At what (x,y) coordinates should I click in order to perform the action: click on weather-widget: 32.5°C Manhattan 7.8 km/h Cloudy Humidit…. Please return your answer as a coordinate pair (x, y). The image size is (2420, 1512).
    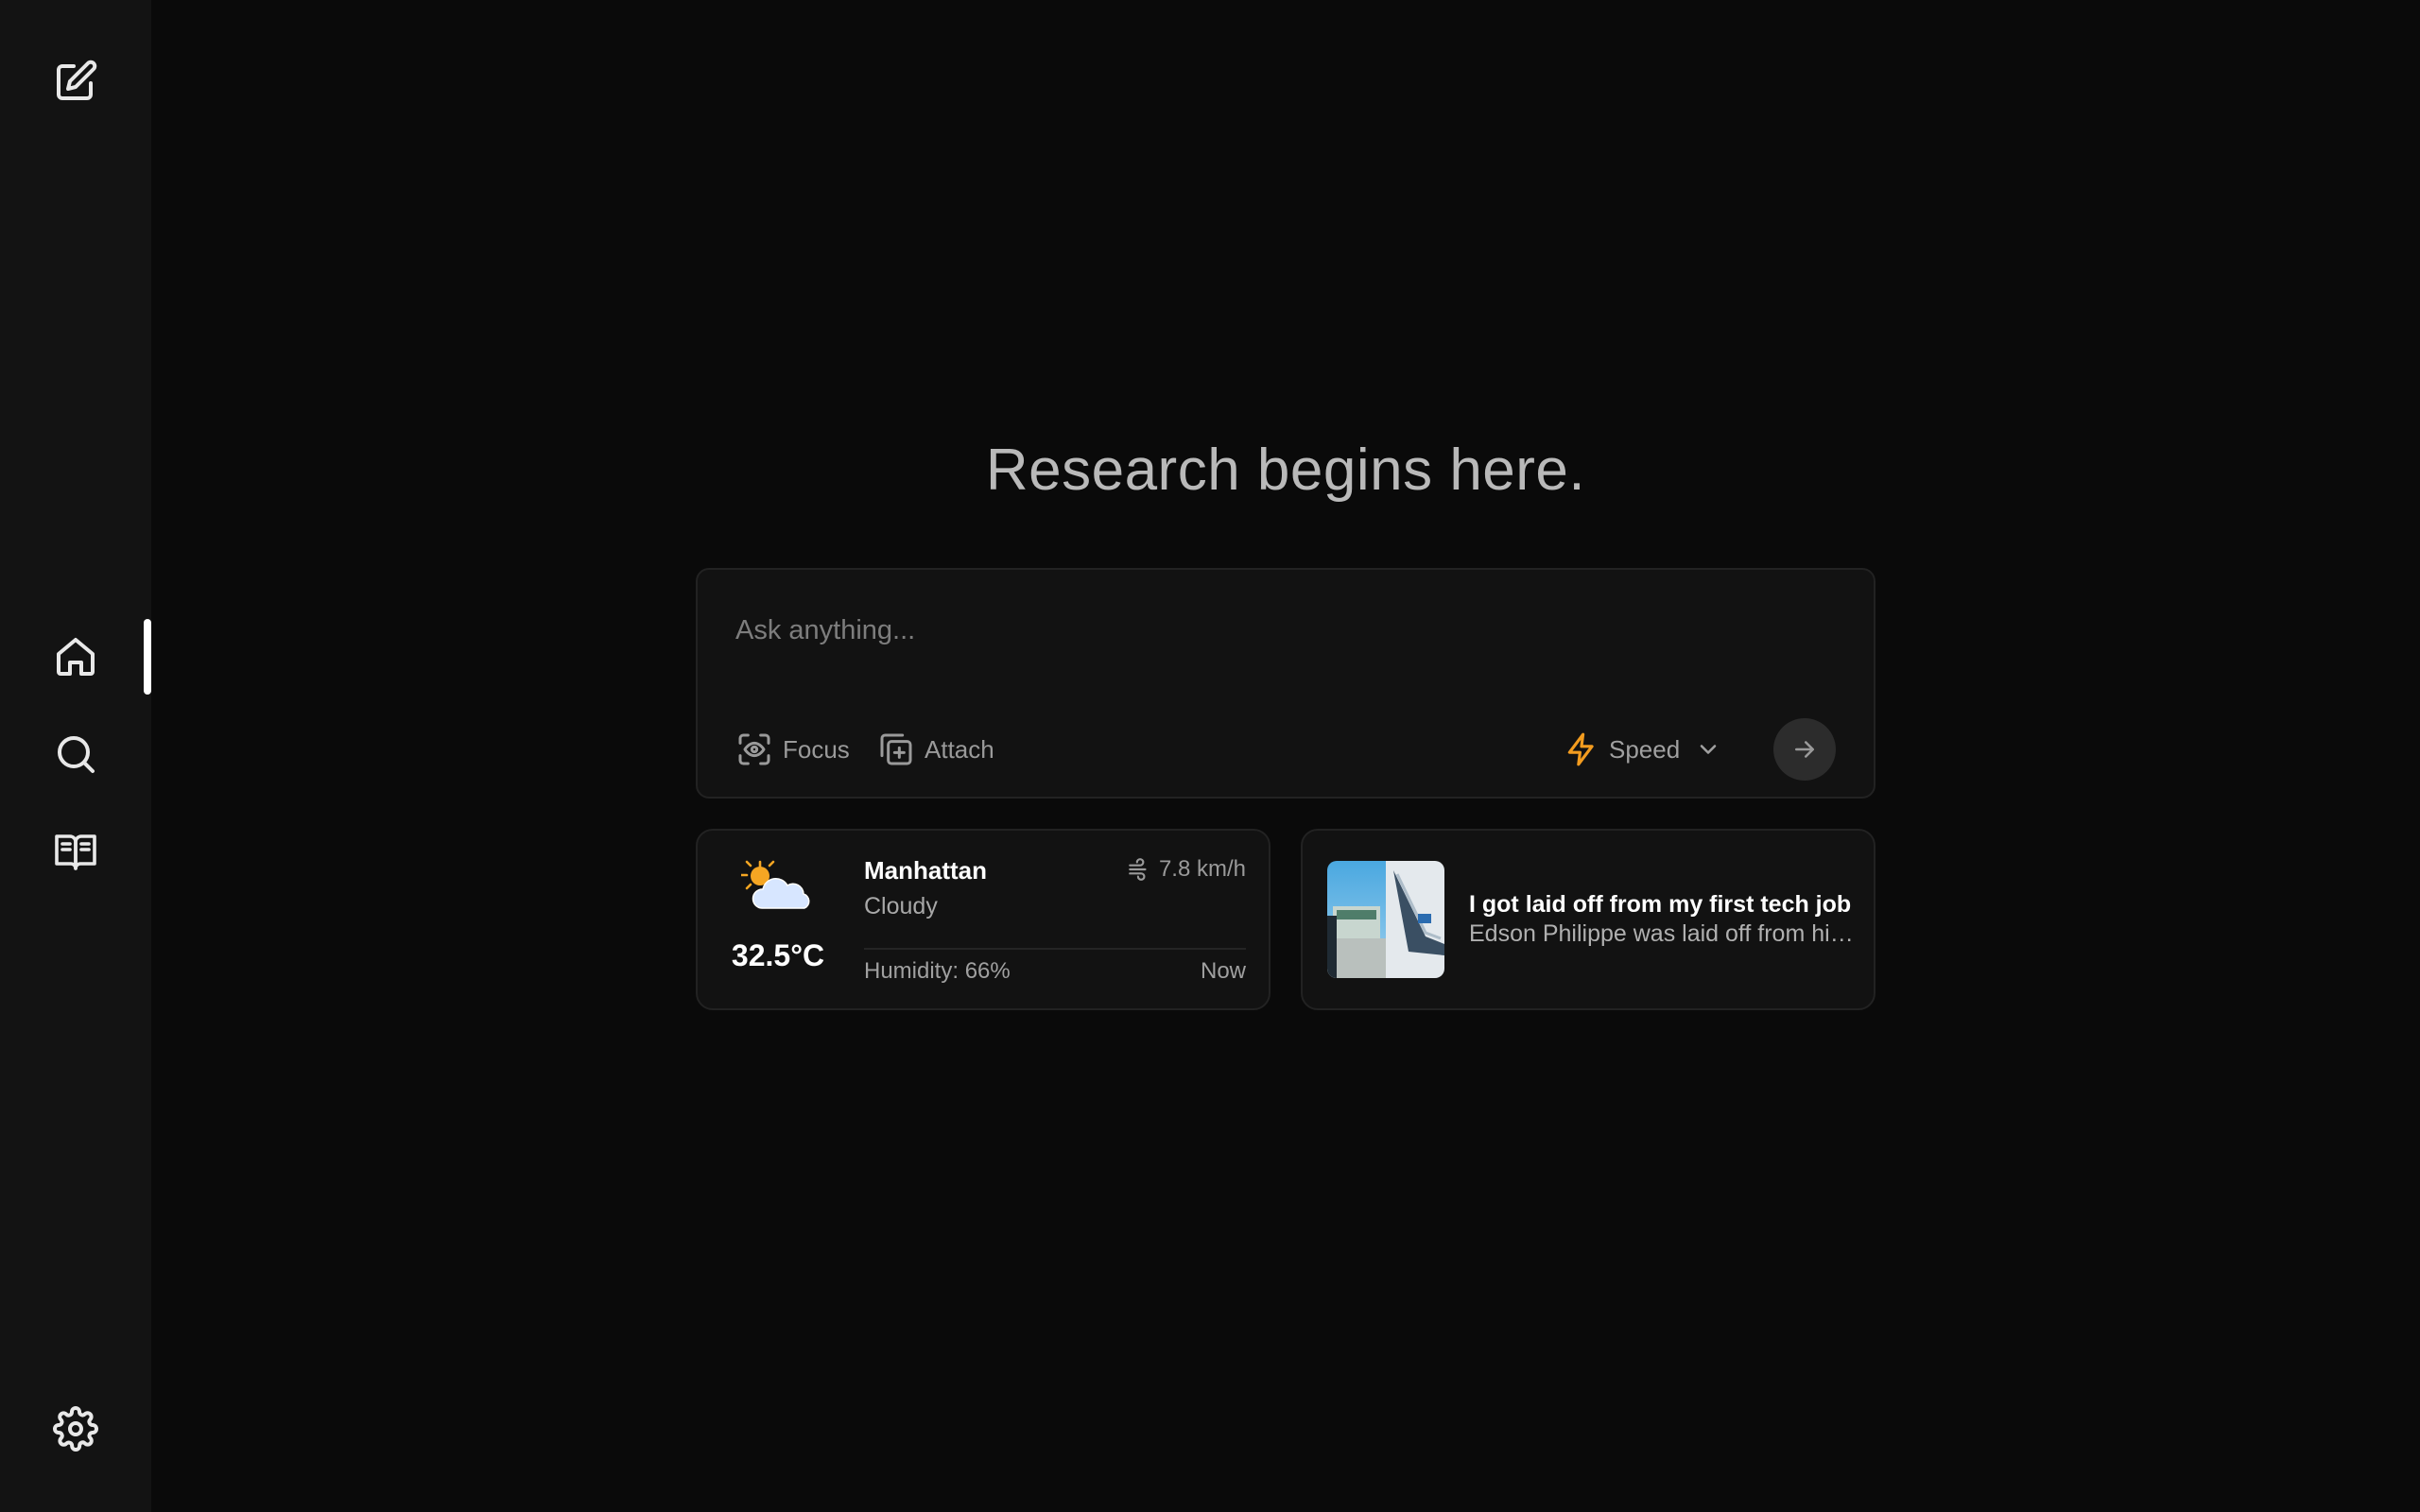
    Looking at the image, I should click on (983, 919).